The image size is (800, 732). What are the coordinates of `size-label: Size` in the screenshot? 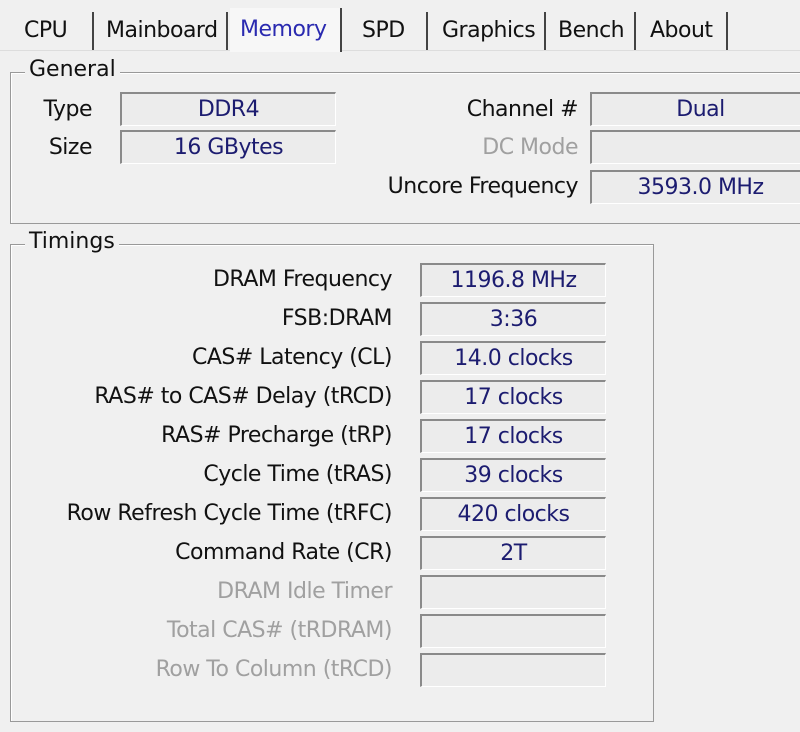 It's located at (70, 147).